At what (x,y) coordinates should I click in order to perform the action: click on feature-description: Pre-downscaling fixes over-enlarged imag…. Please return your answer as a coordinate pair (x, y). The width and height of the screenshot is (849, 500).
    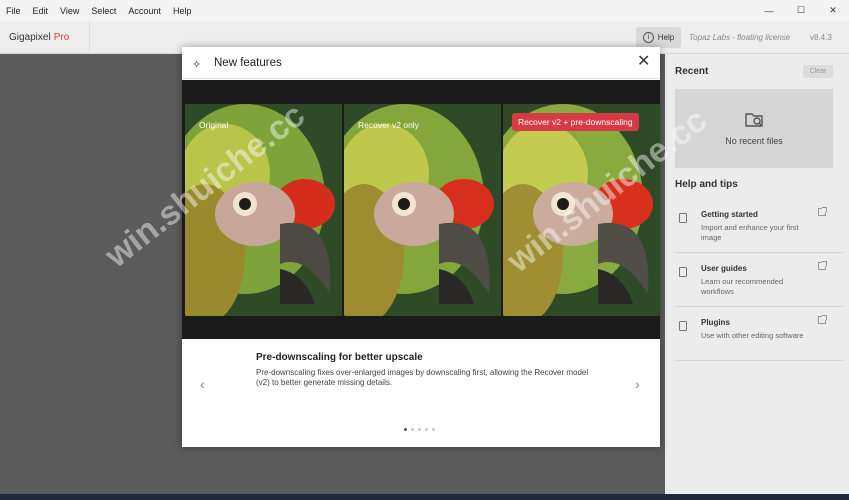
    Looking at the image, I should click on (422, 377).